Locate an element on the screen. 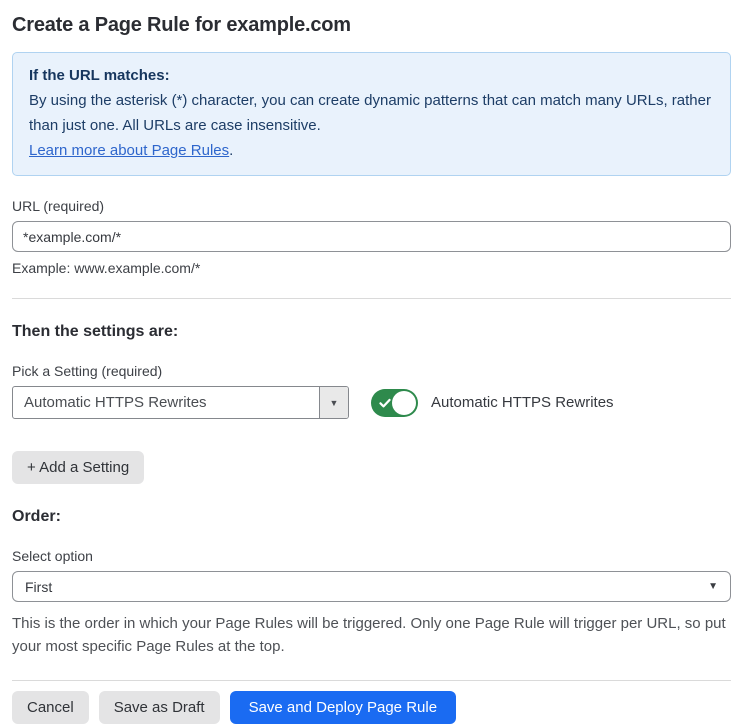  pick-setting-label: Pick a Setting (required) is located at coordinates (87, 371).